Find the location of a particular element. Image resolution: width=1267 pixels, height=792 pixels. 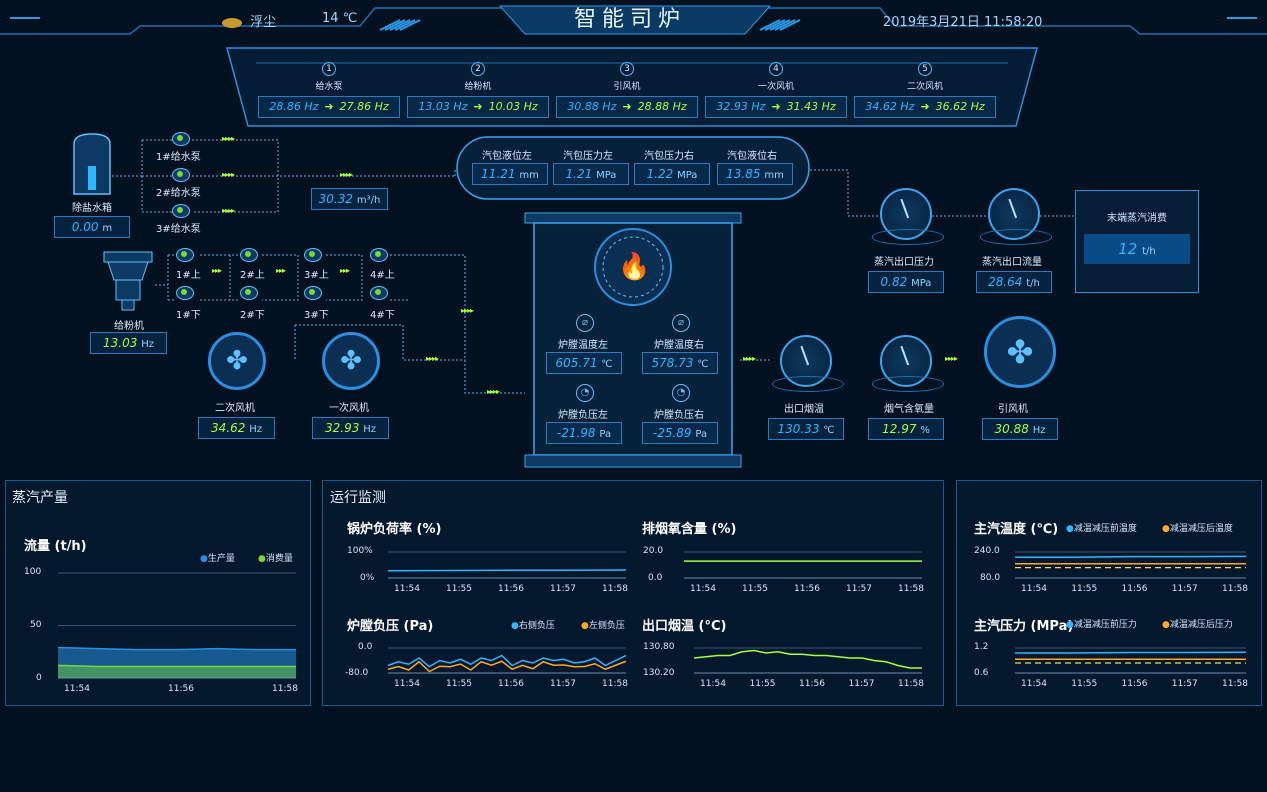

flow-arrows-icon: ▸▸▸ is located at coordinates (281, 270).